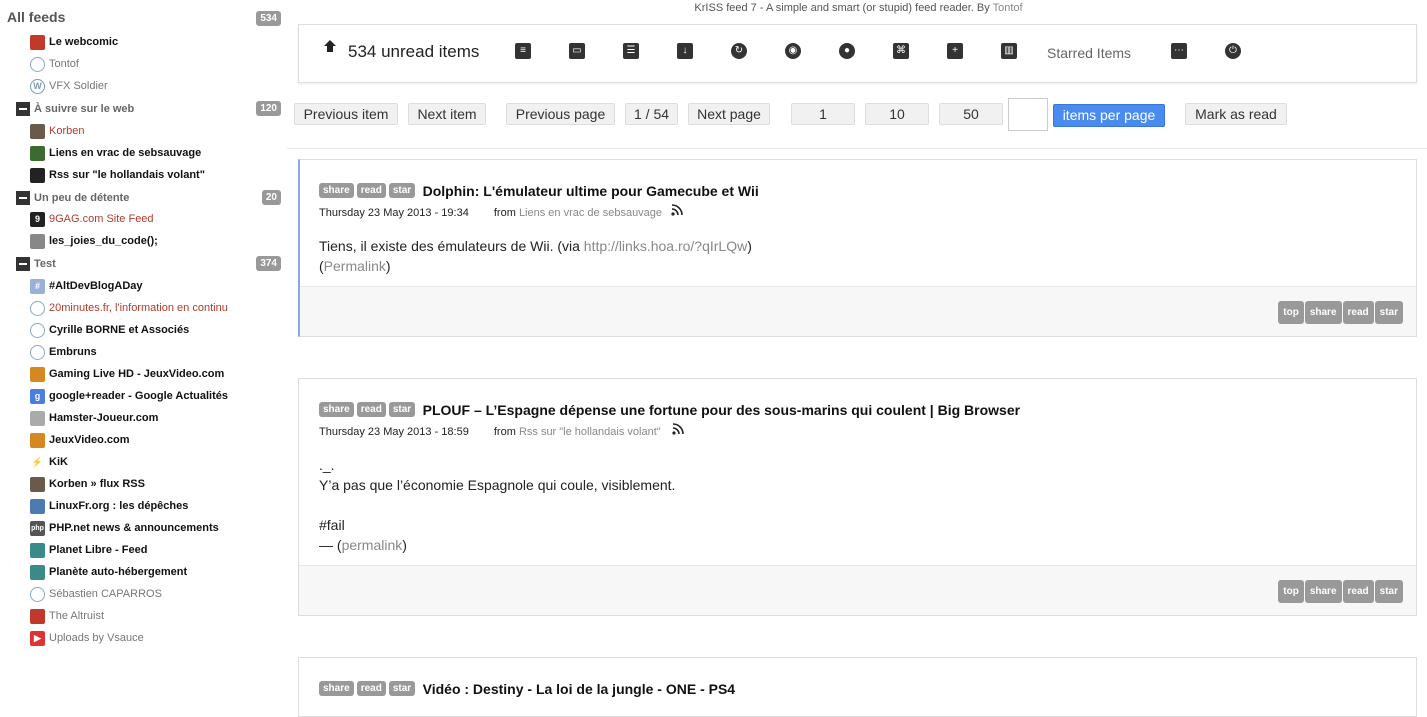 The width and height of the screenshot is (1427, 717). Describe the element at coordinates (590, 432) in the screenshot. I see `item-source-link: Rss sur "le hollandais volant"` at that location.